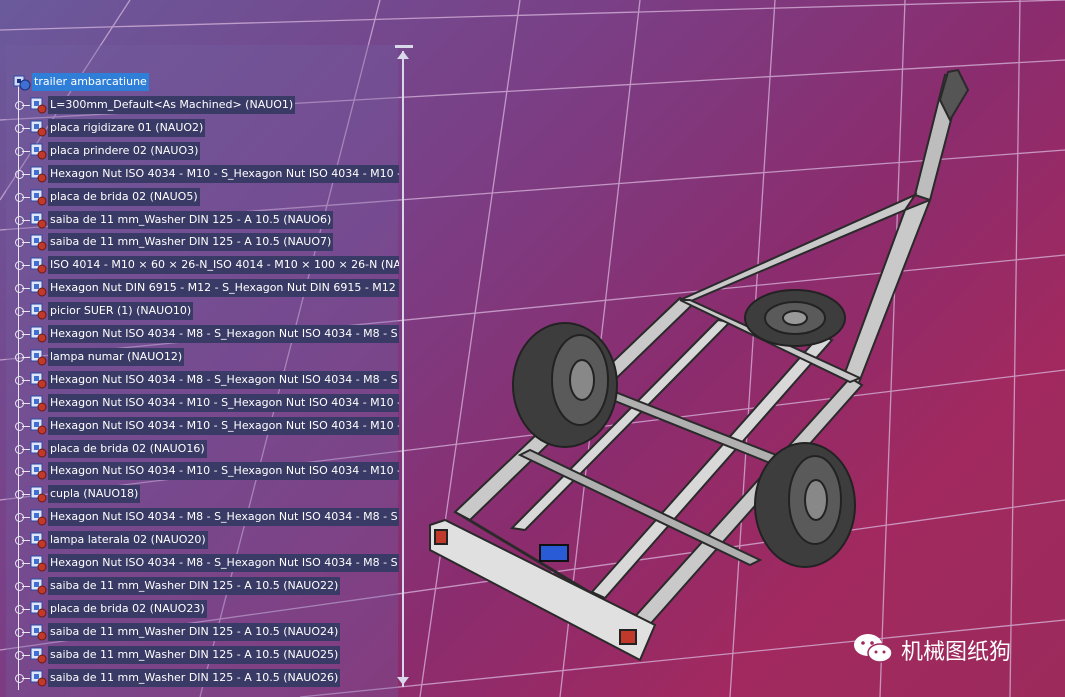 This screenshot has height=697, width=1065. I want to click on tree-node-label: placa rigidizare 01 (NAUO2), so click(127, 127).